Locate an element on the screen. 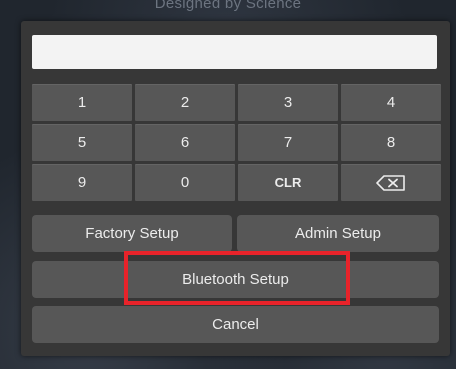 The height and width of the screenshot is (369, 456). key-7: 7 is located at coordinates (288, 142).